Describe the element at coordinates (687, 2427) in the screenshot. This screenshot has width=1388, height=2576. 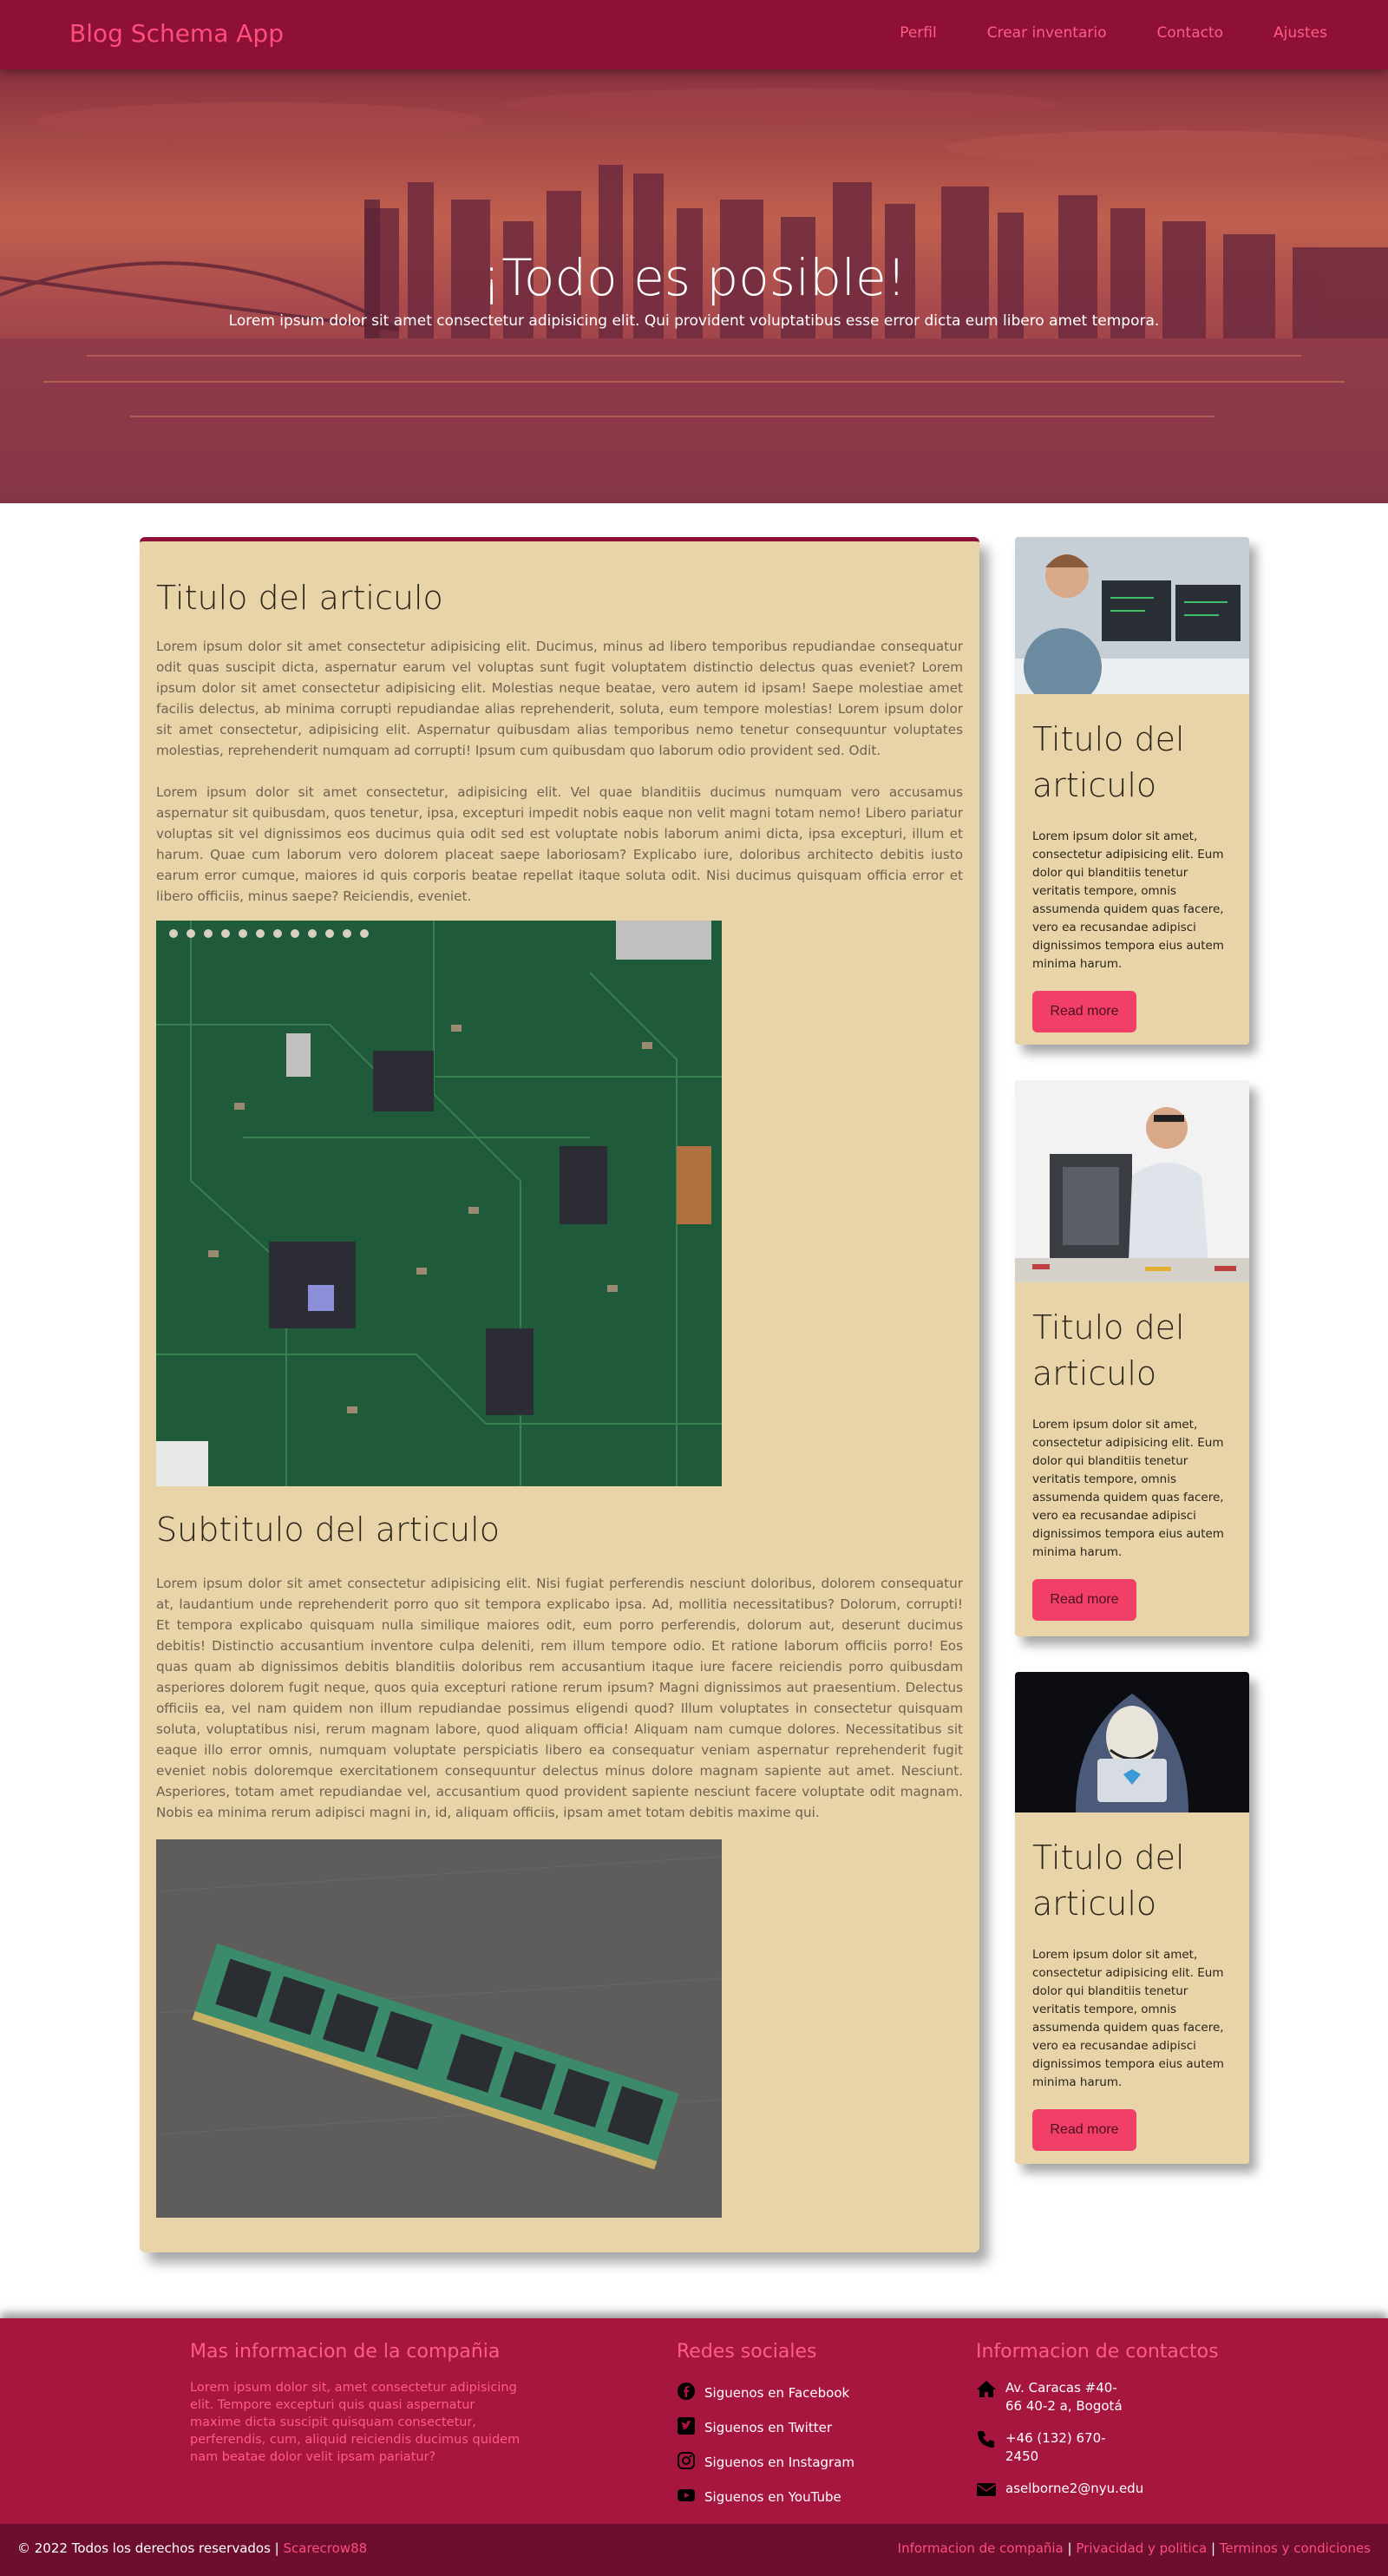
I see `twitter-icon` at that location.